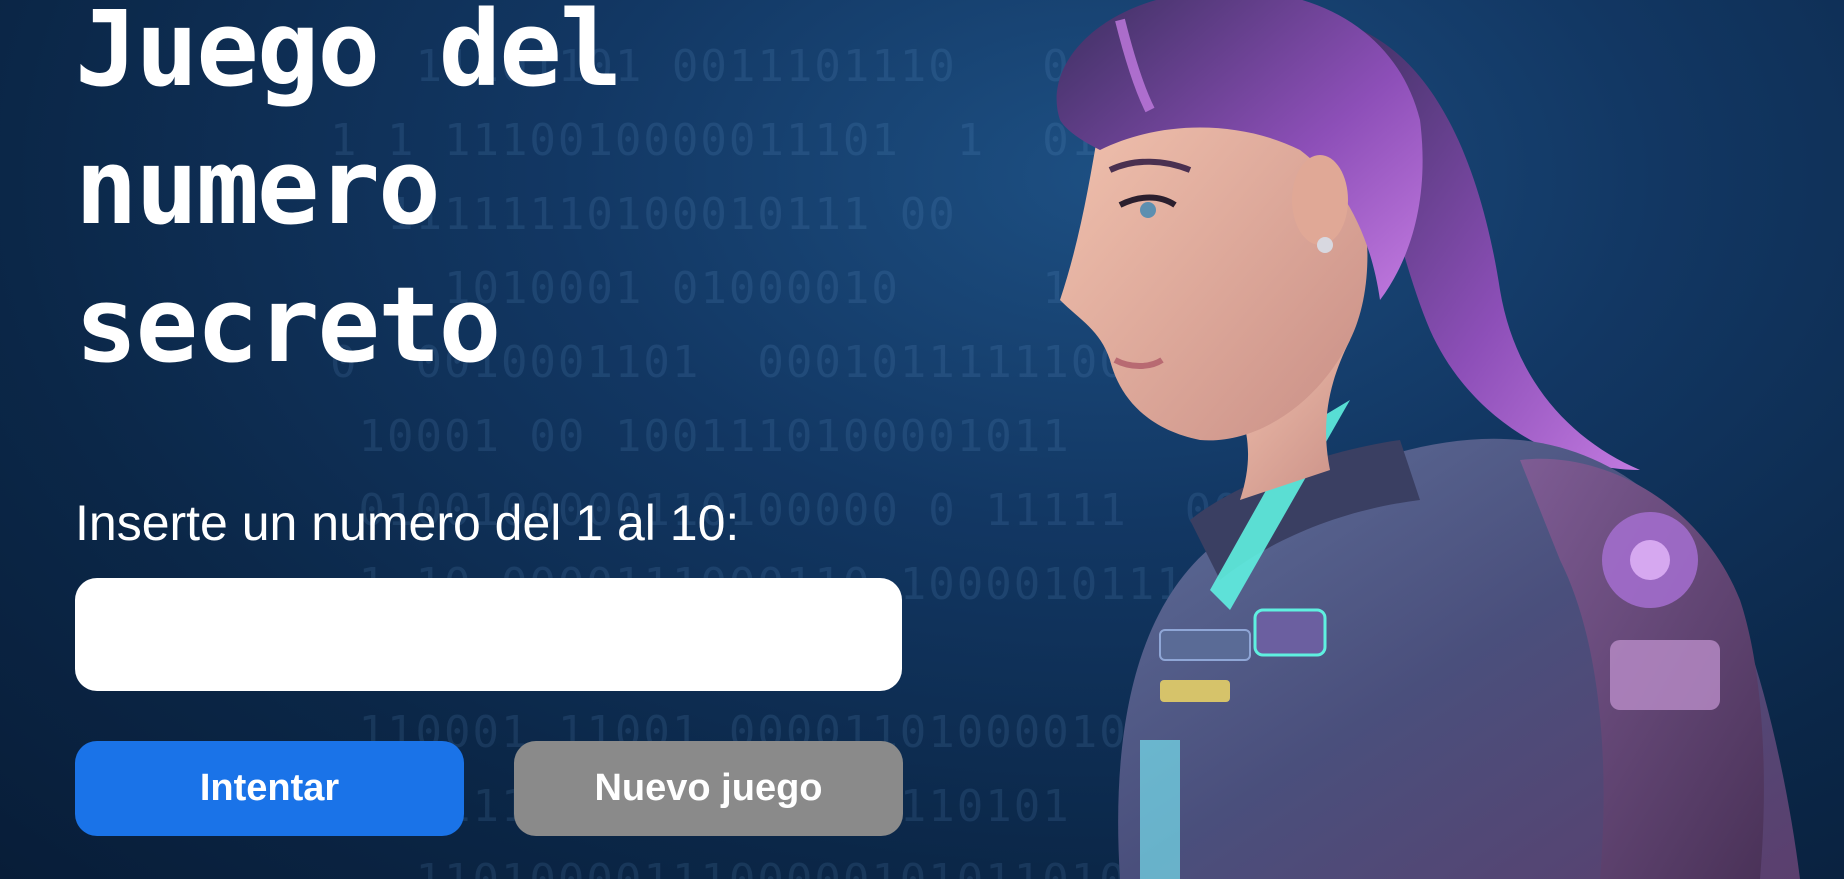  What do you see at coordinates (407, 523) in the screenshot?
I see `number-input-label: Inserte un numero del 1 al 10:` at bounding box center [407, 523].